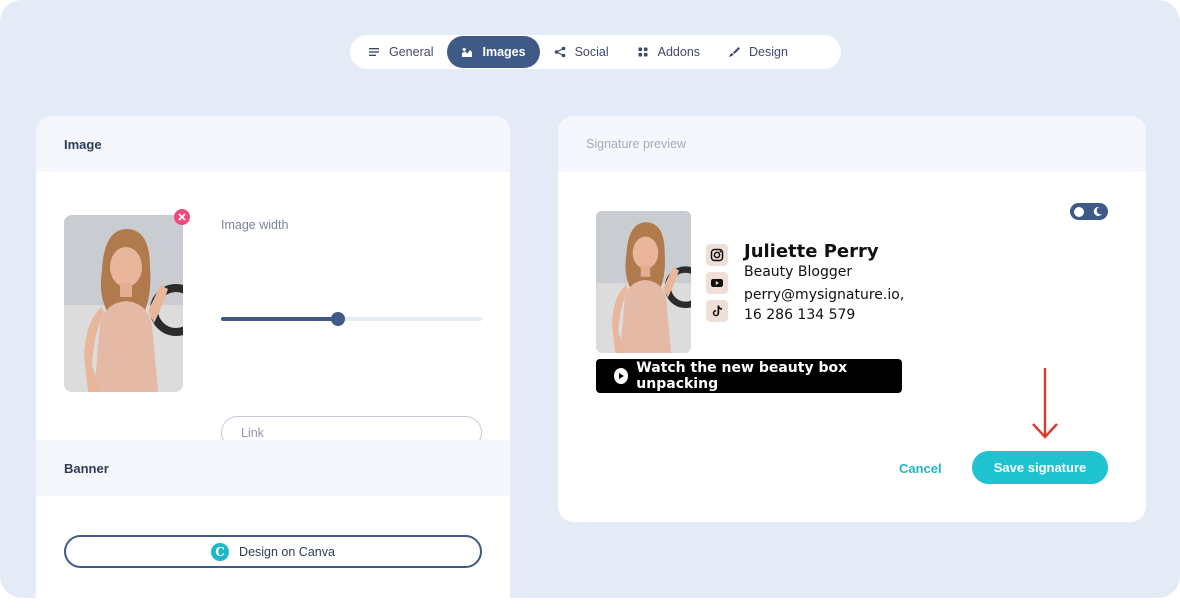  Describe the element at coordinates (768, 52) in the screenshot. I see `tab-label: Design` at that location.